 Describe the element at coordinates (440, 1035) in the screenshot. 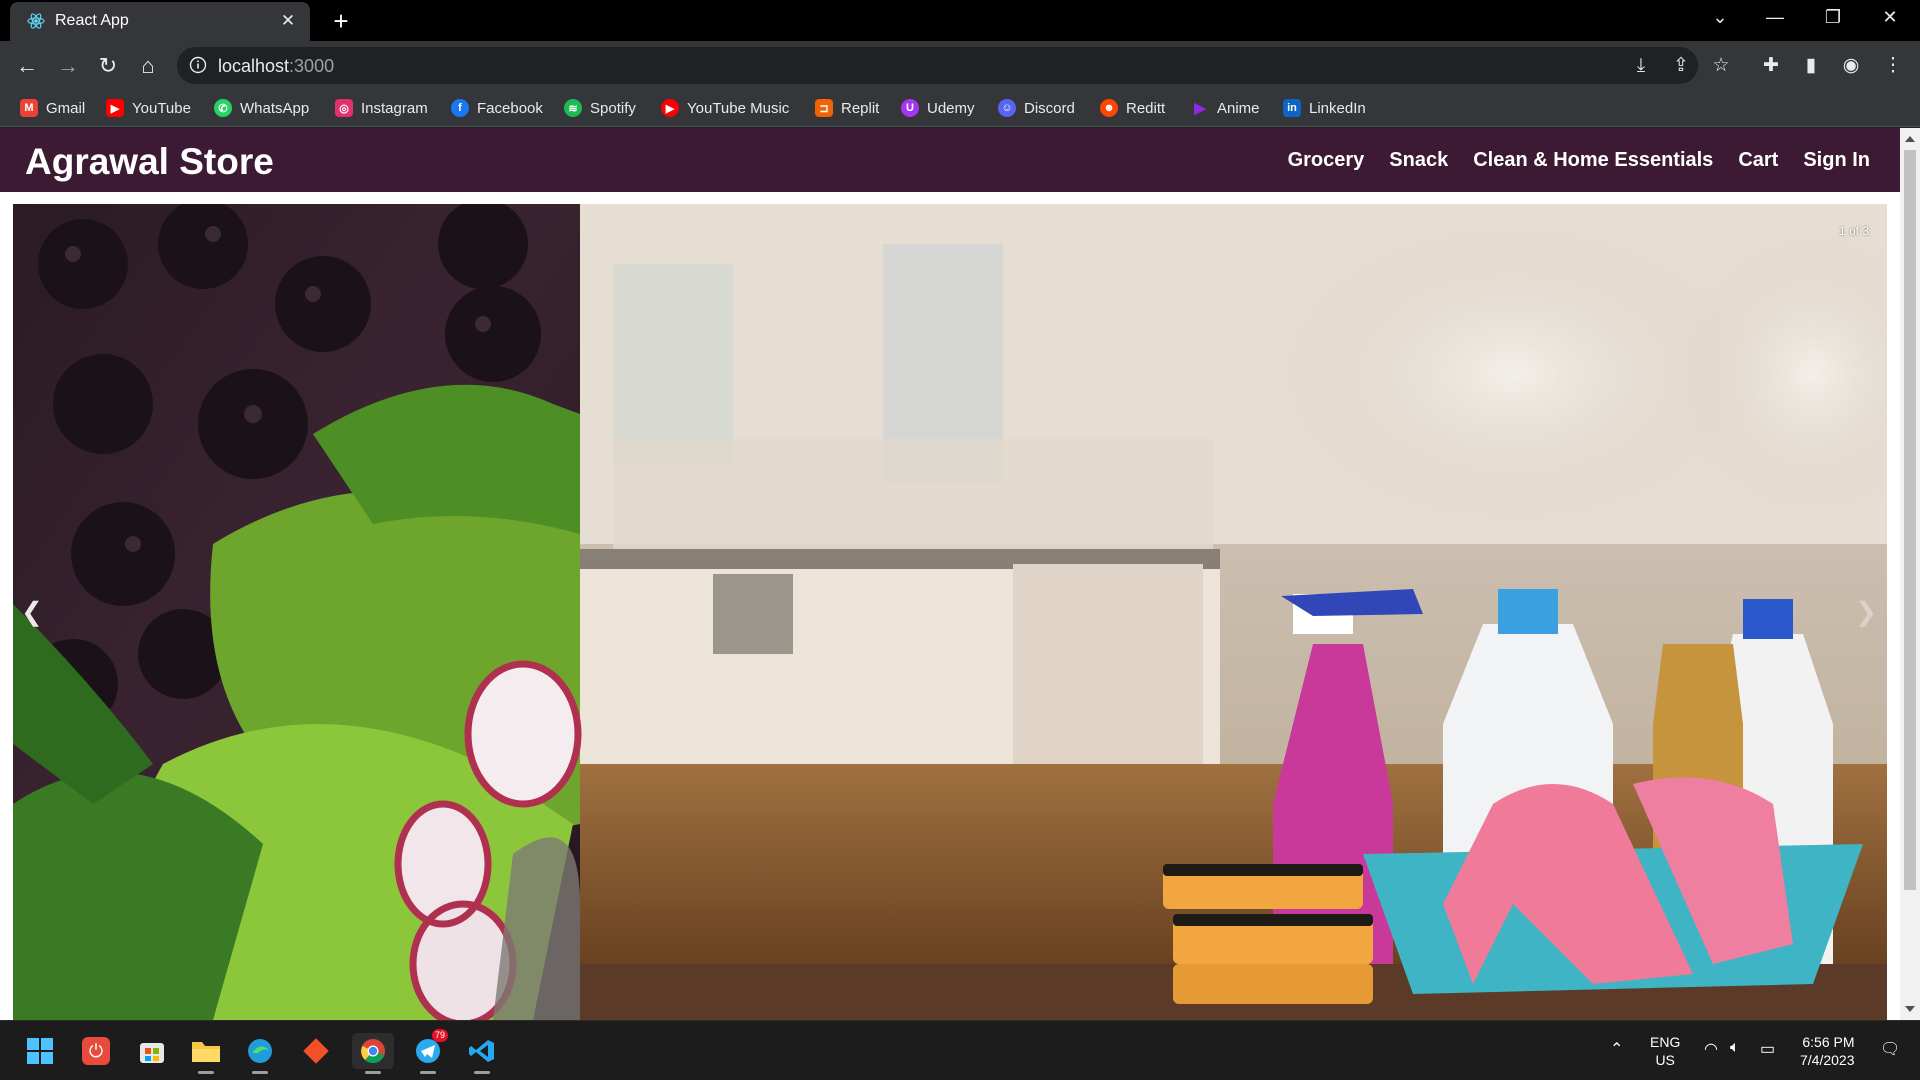

I see `notification-badge: 79` at that location.